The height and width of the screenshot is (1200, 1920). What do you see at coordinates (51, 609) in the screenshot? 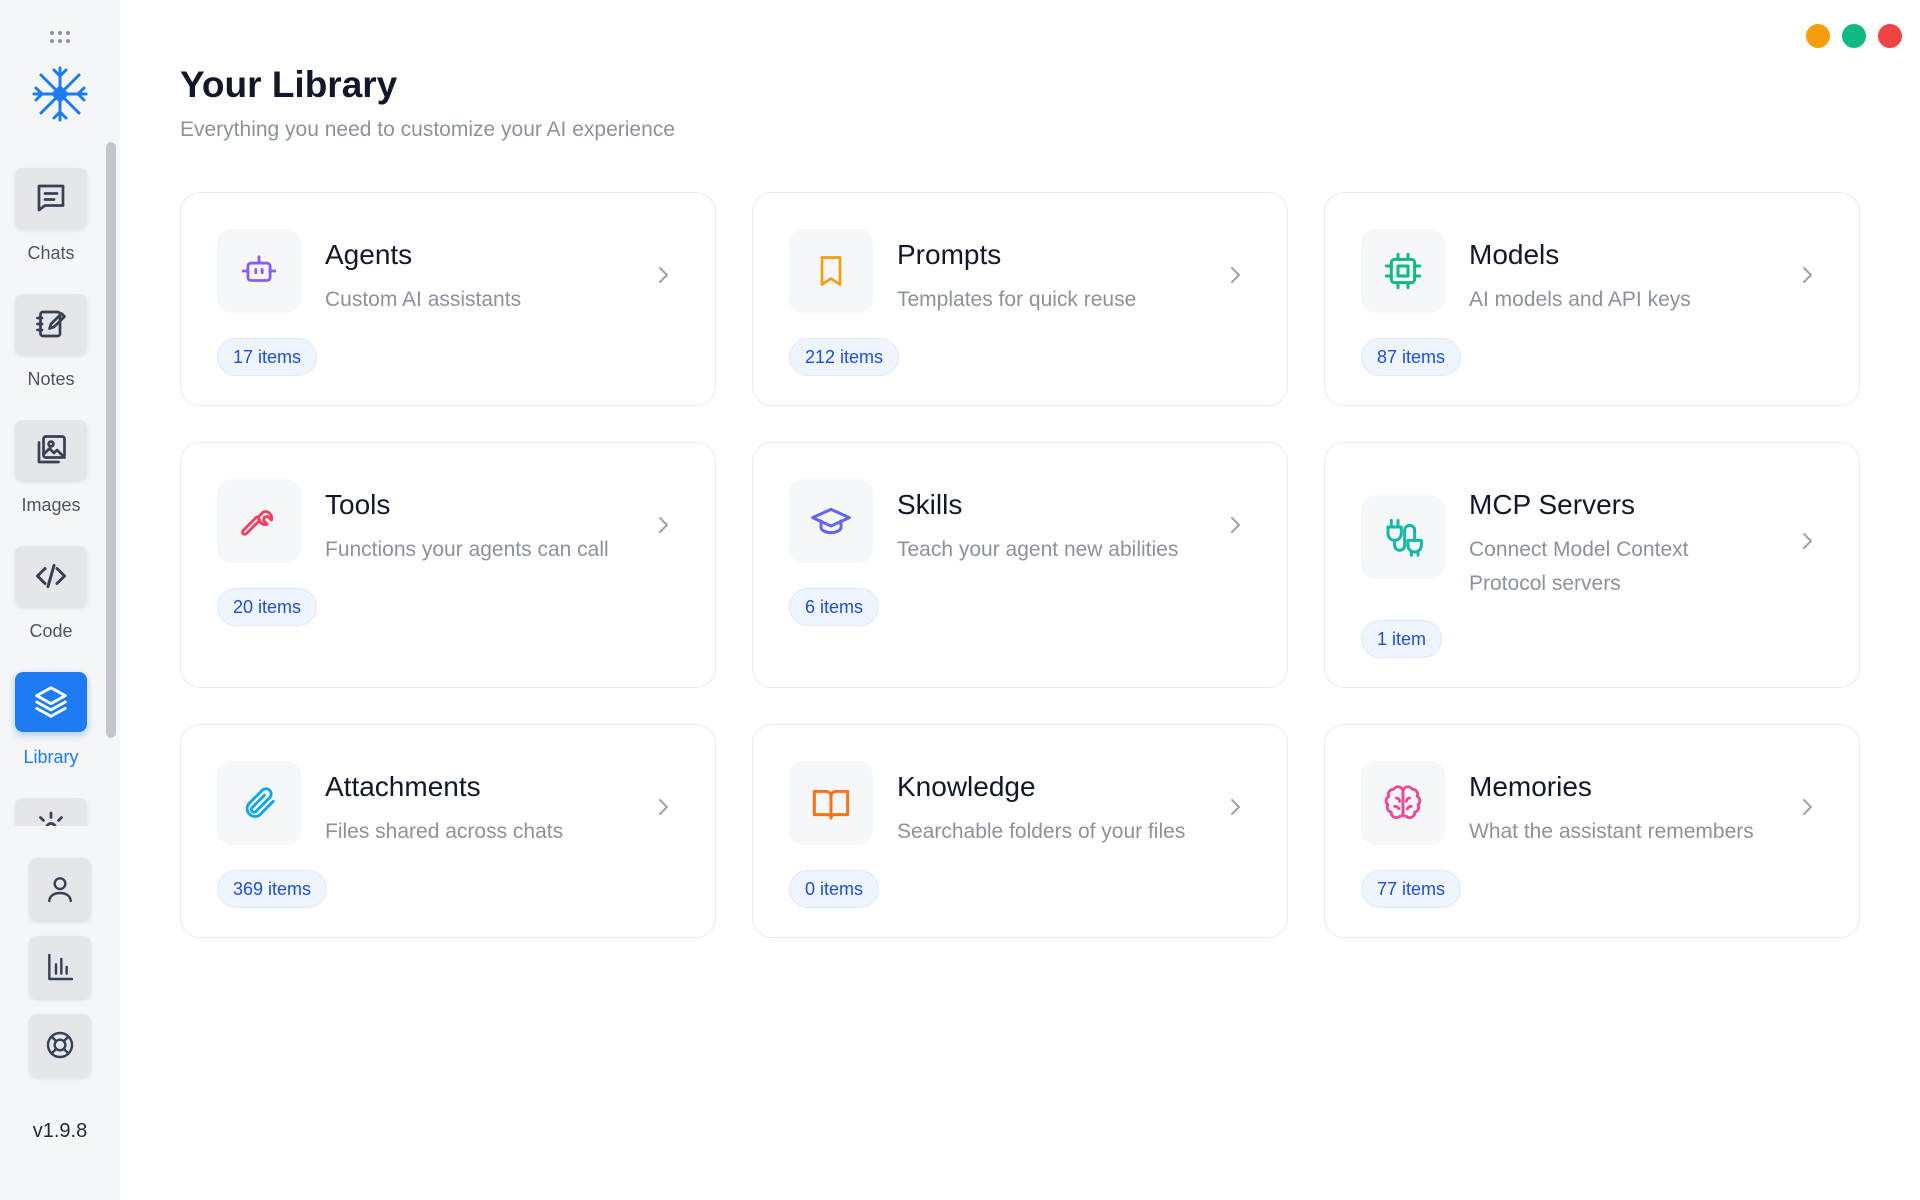
I see `sidebar-item-code: Code` at bounding box center [51, 609].